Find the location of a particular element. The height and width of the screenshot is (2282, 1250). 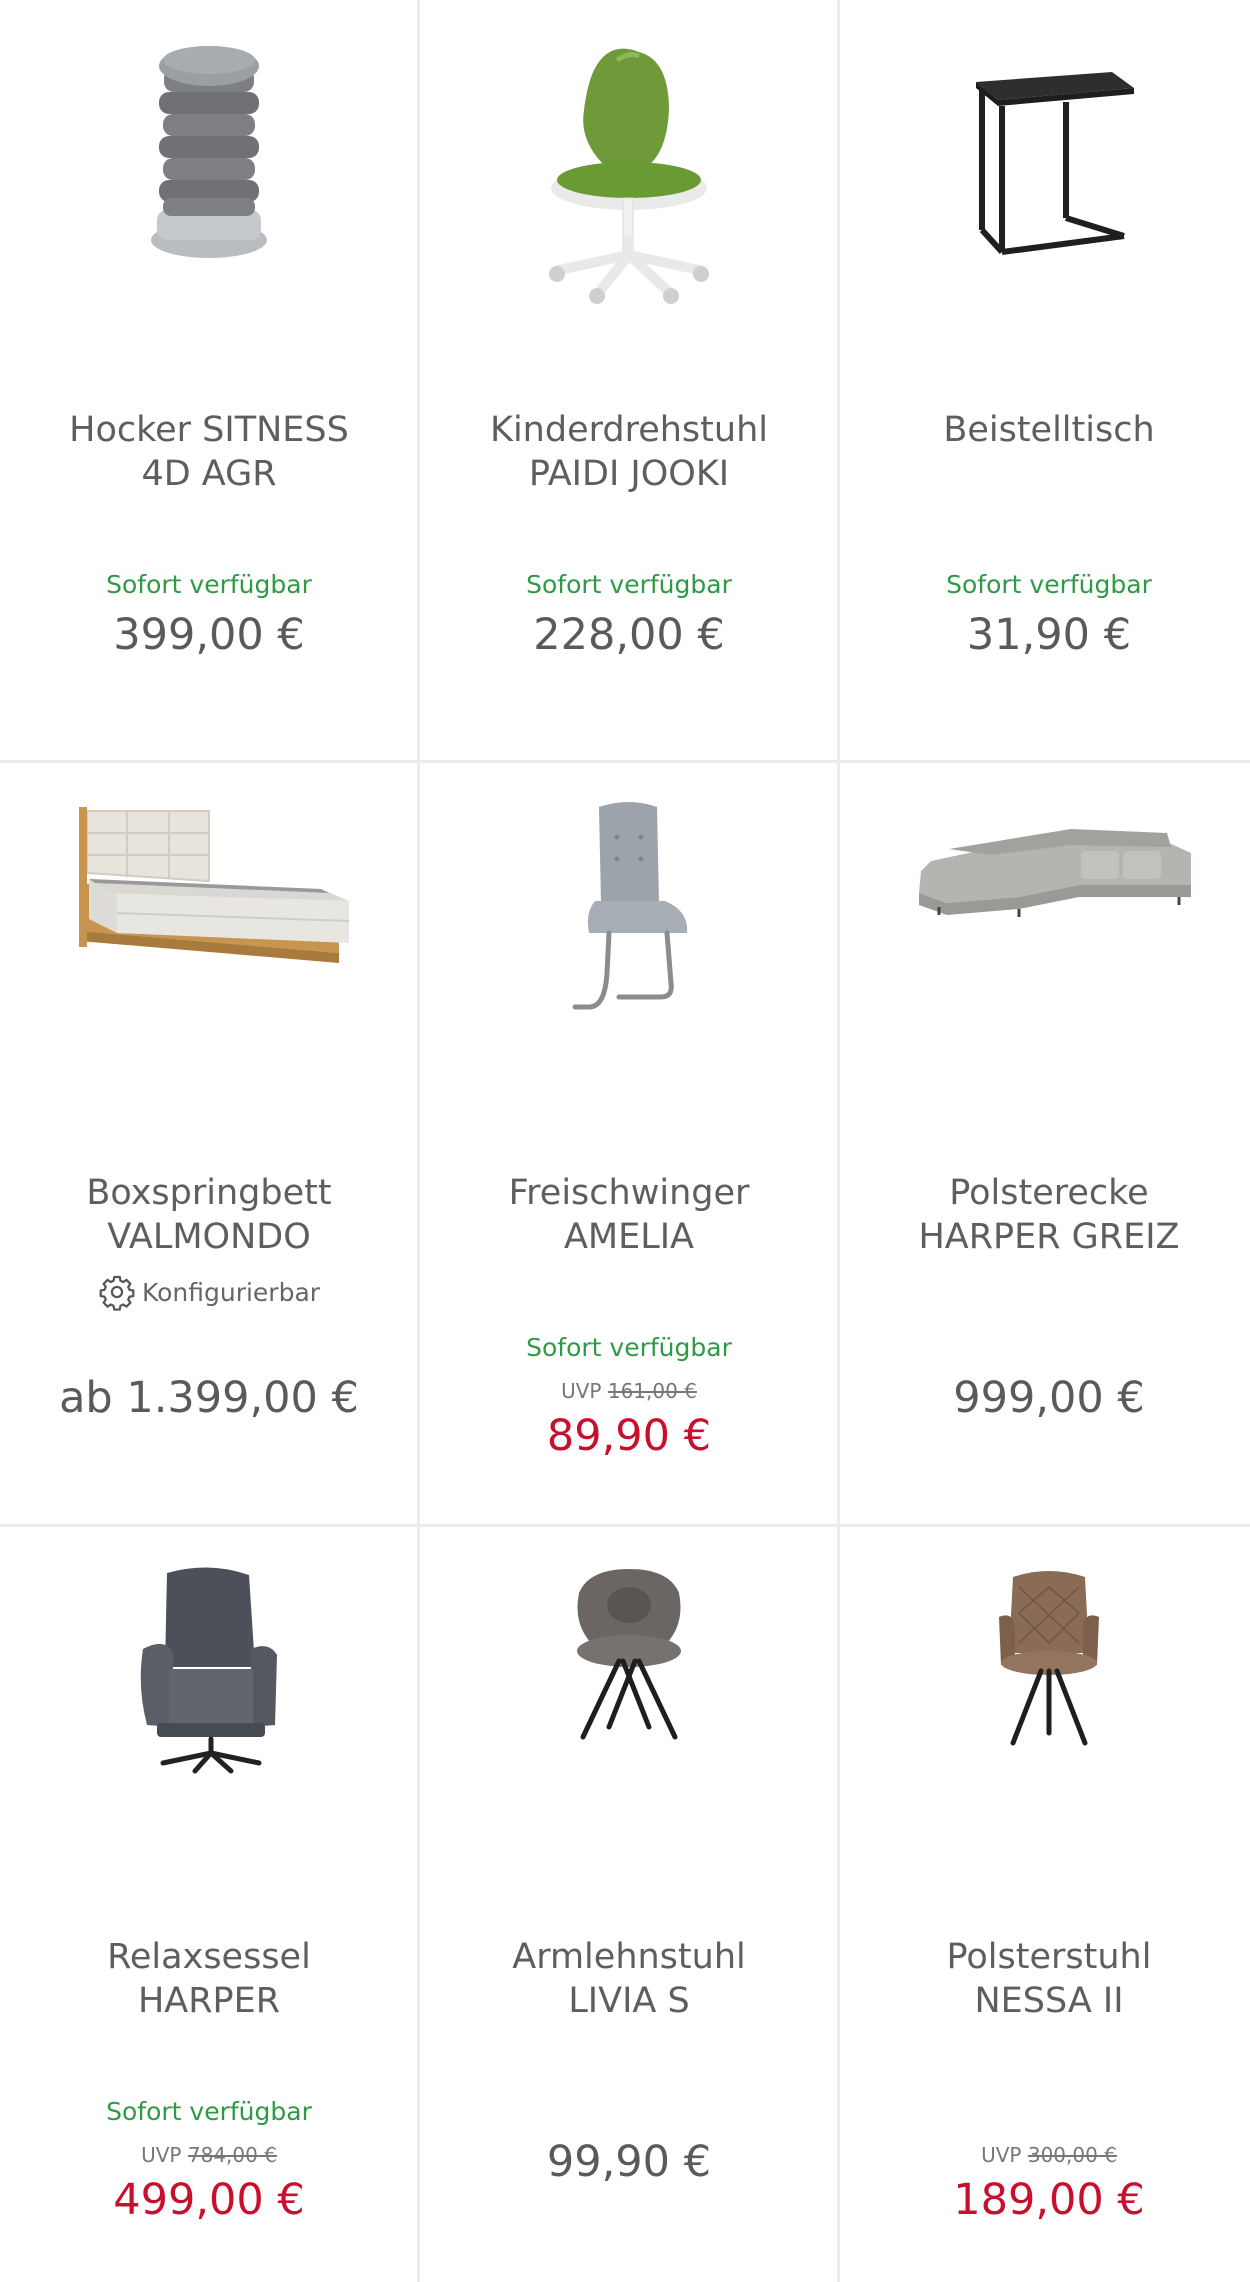

sale-price: 499,00 € is located at coordinates (209, 2200).